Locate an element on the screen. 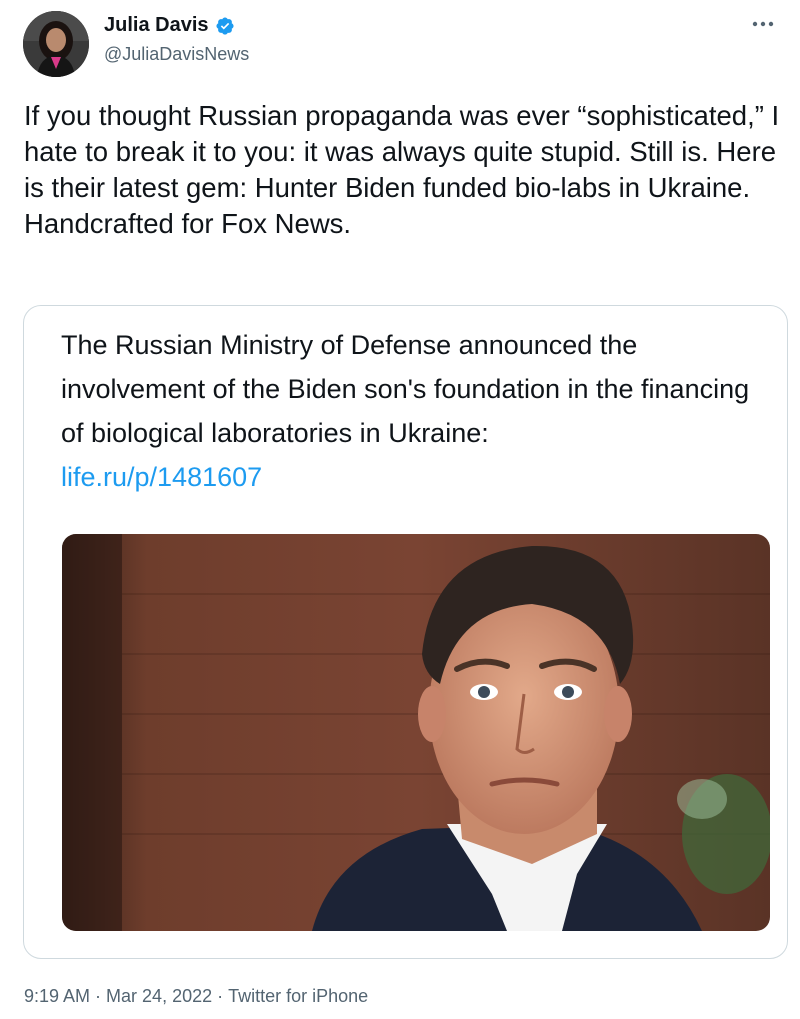 This screenshot has height=1019, width=800. profile-photo-icon is located at coordinates (56, 44).